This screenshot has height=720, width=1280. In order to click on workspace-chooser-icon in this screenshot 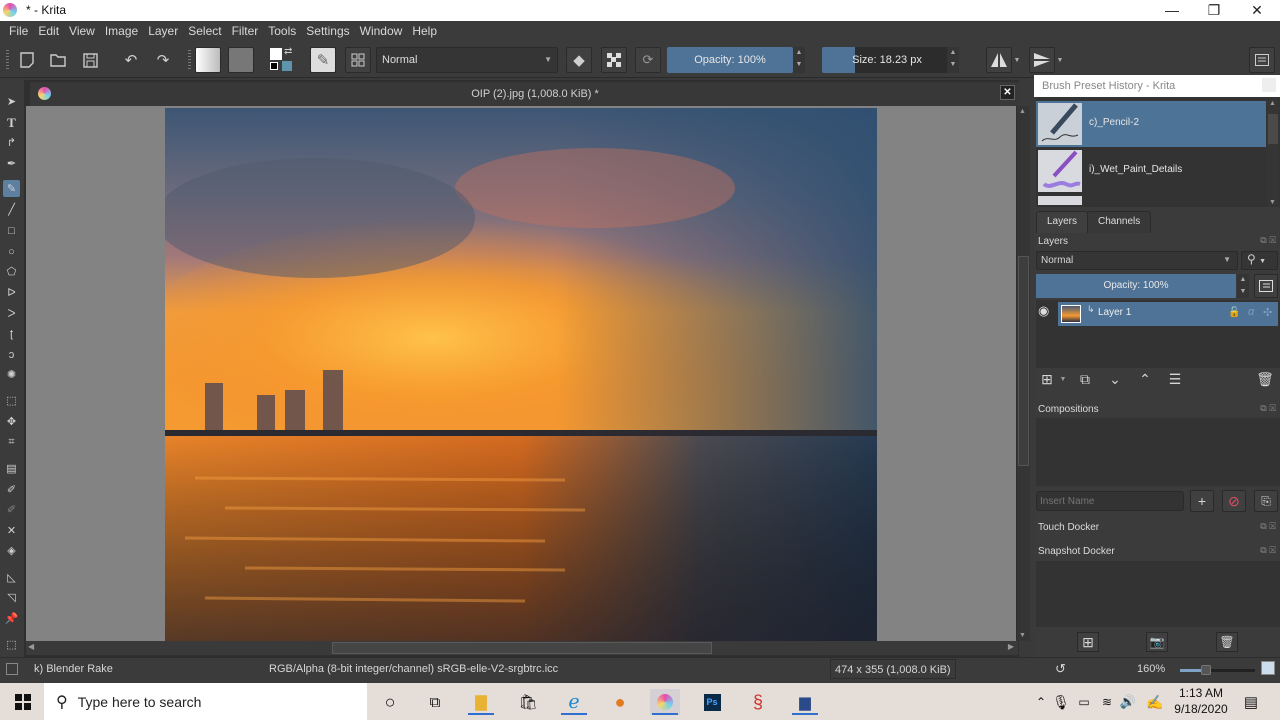, I will do `click(1262, 60)`.